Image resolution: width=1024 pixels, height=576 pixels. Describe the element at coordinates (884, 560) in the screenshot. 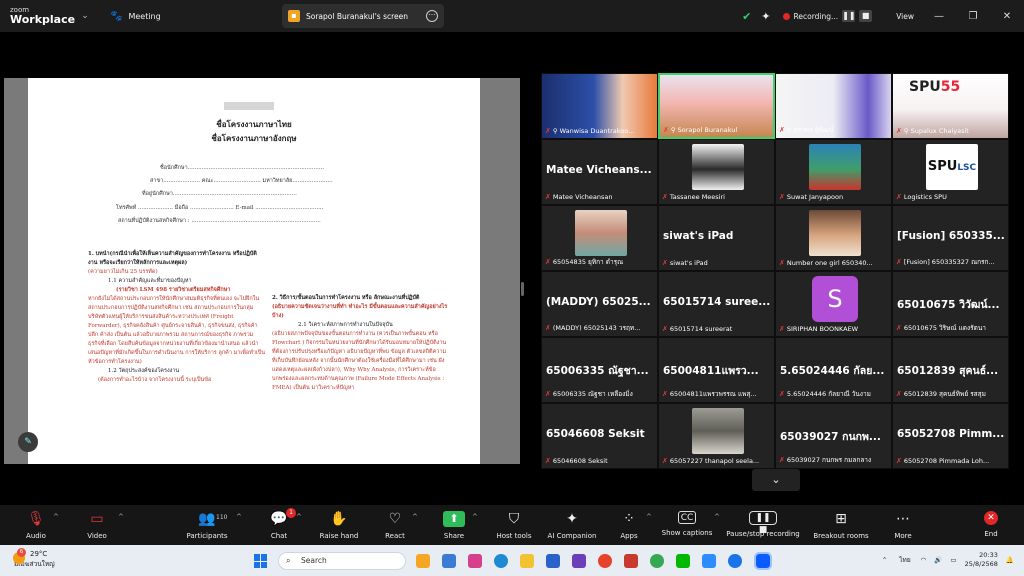

I see `tray-chevron-up-icon: ⌃` at that location.